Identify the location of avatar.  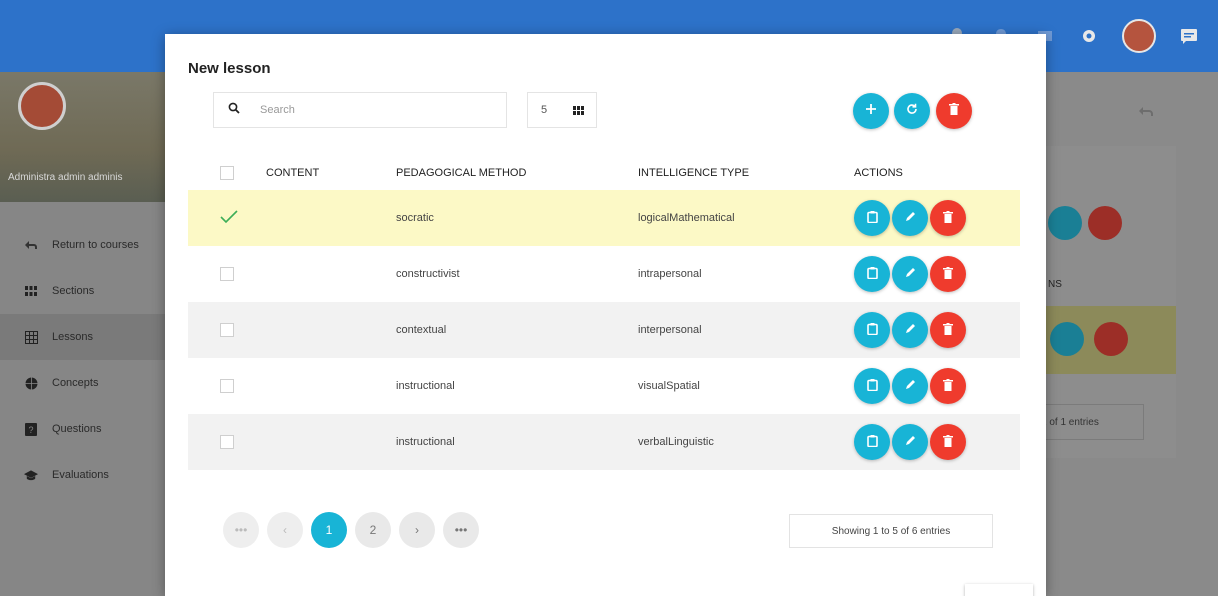
(1139, 36).